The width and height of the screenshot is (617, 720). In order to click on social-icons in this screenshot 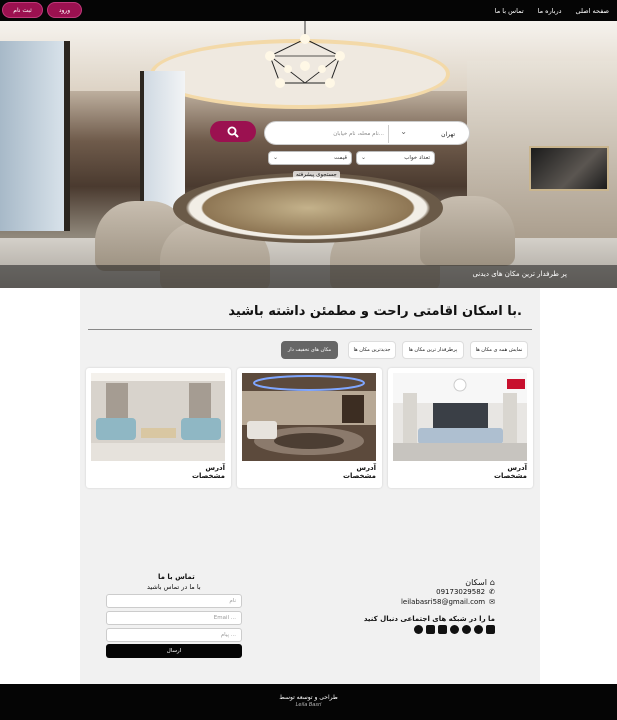, I will do `click(454, 629)`.